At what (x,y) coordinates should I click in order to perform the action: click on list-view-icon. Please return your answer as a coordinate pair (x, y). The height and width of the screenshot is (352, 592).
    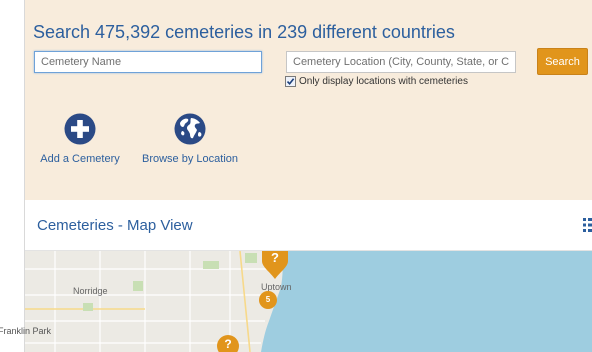
    Looking at the image, I should click on (587, 225).